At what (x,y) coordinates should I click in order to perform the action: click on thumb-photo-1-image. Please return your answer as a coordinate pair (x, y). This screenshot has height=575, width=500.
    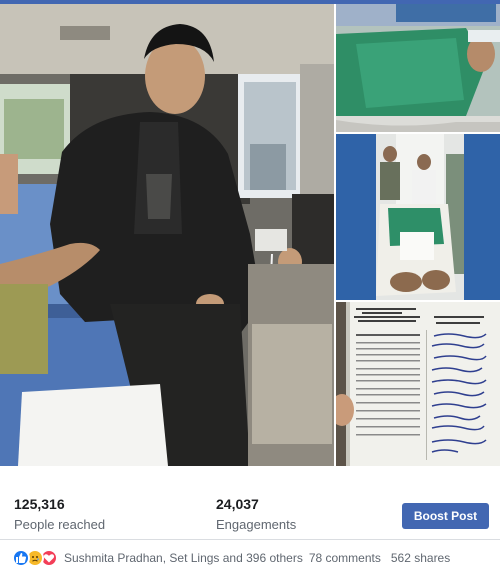
    Looking at the image, I should click on (418, 68).